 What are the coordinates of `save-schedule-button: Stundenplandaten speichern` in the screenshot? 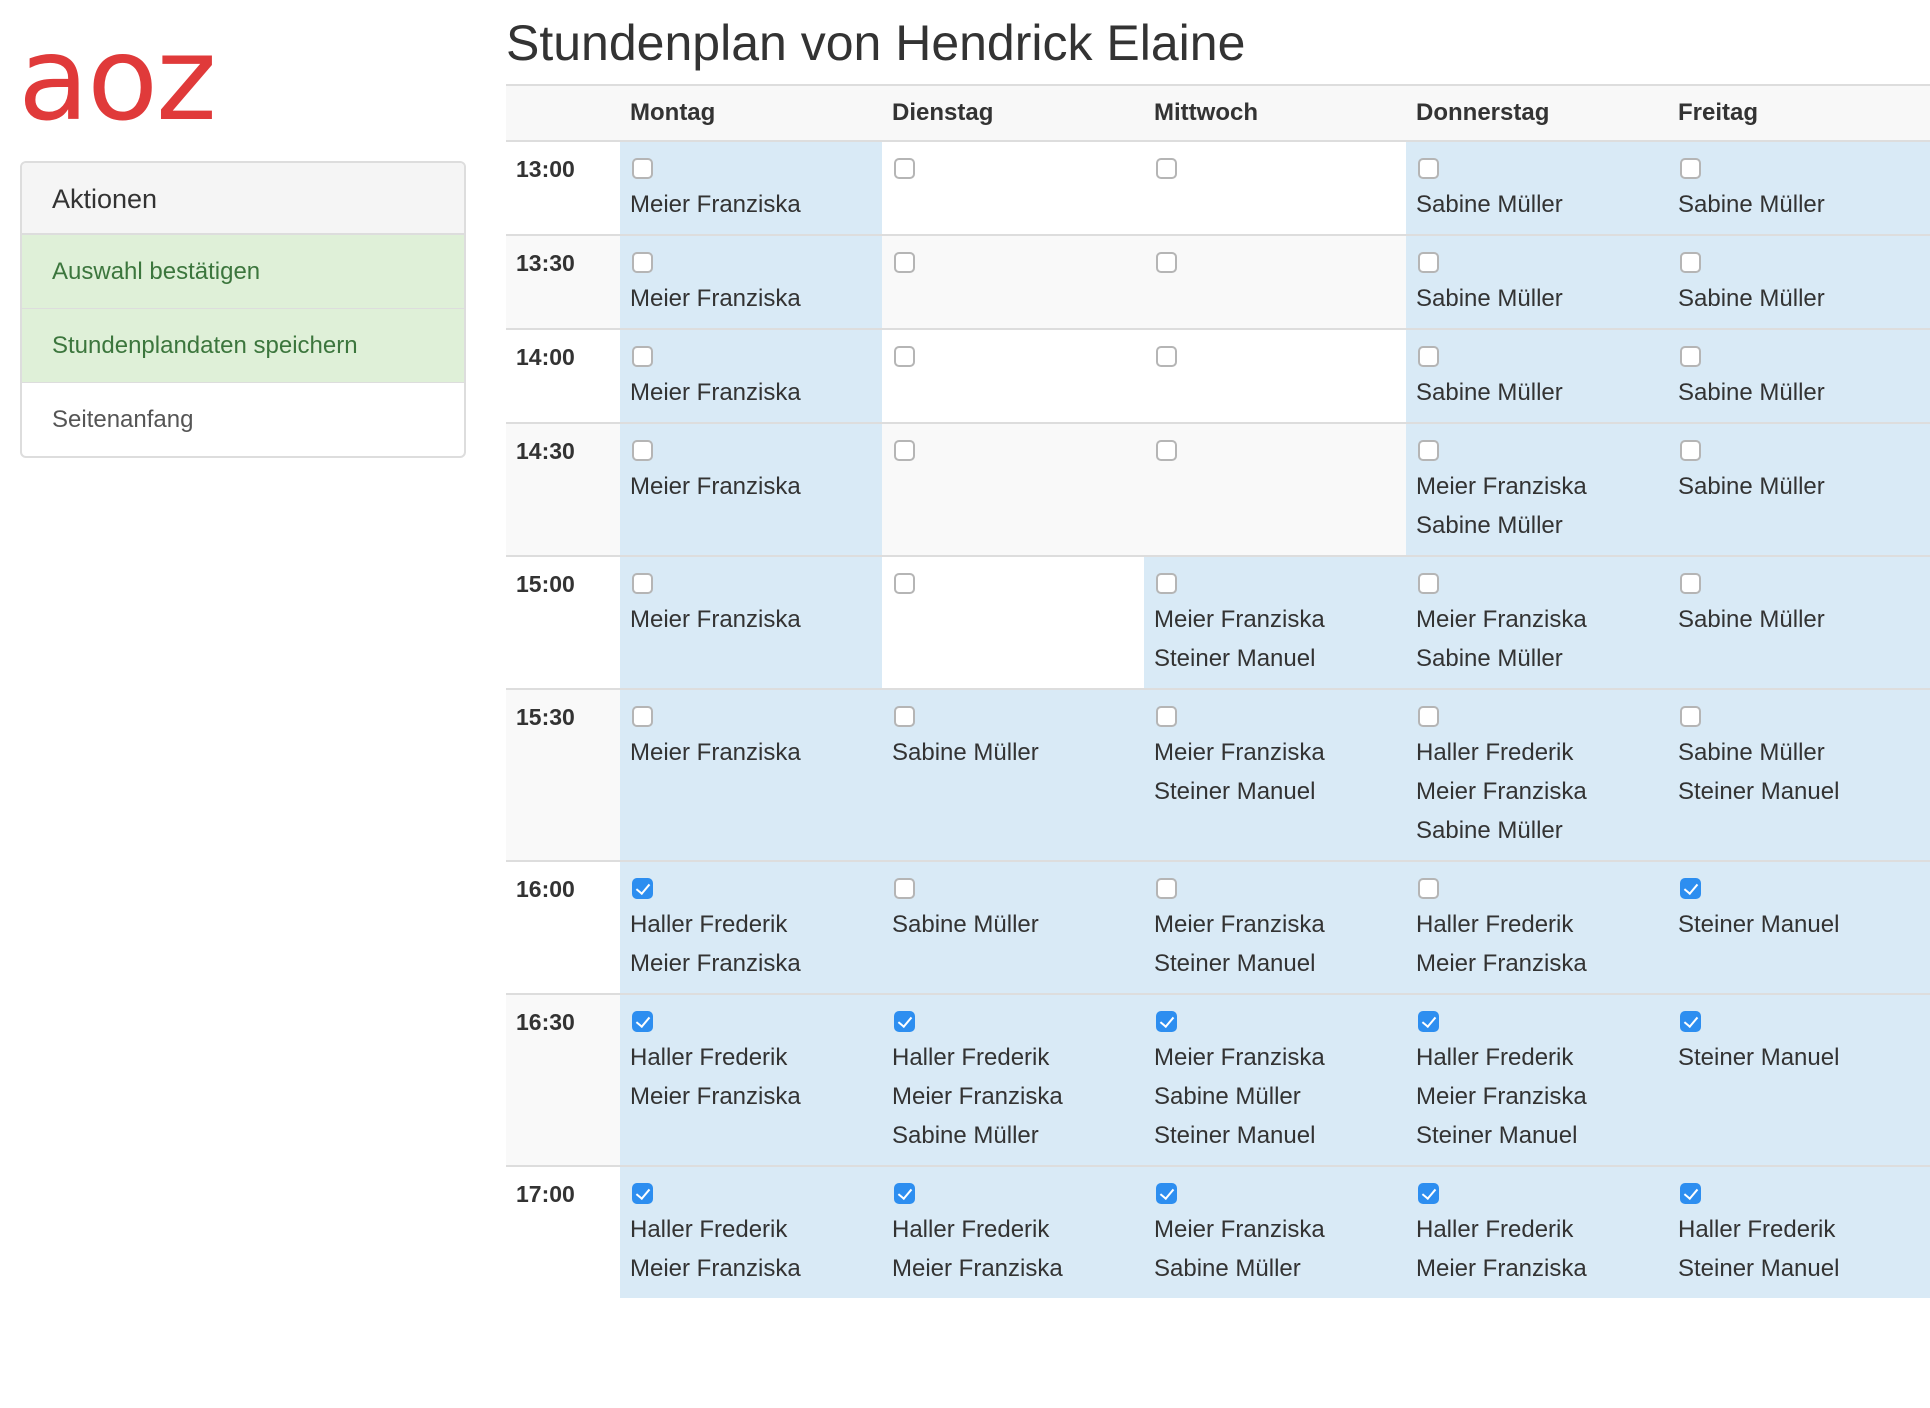 It's located at (243, 346).